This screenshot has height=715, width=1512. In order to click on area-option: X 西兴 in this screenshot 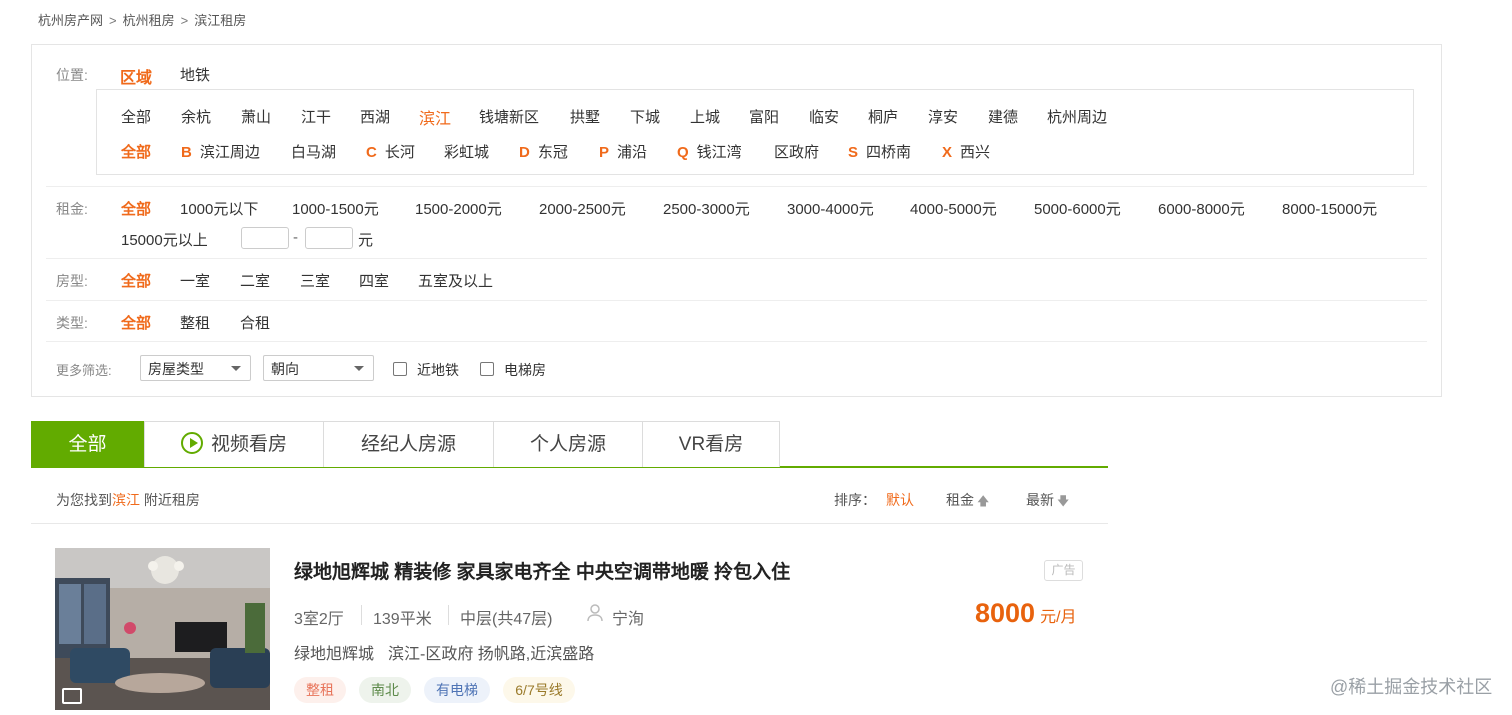, I will do `click(966, 151)`.